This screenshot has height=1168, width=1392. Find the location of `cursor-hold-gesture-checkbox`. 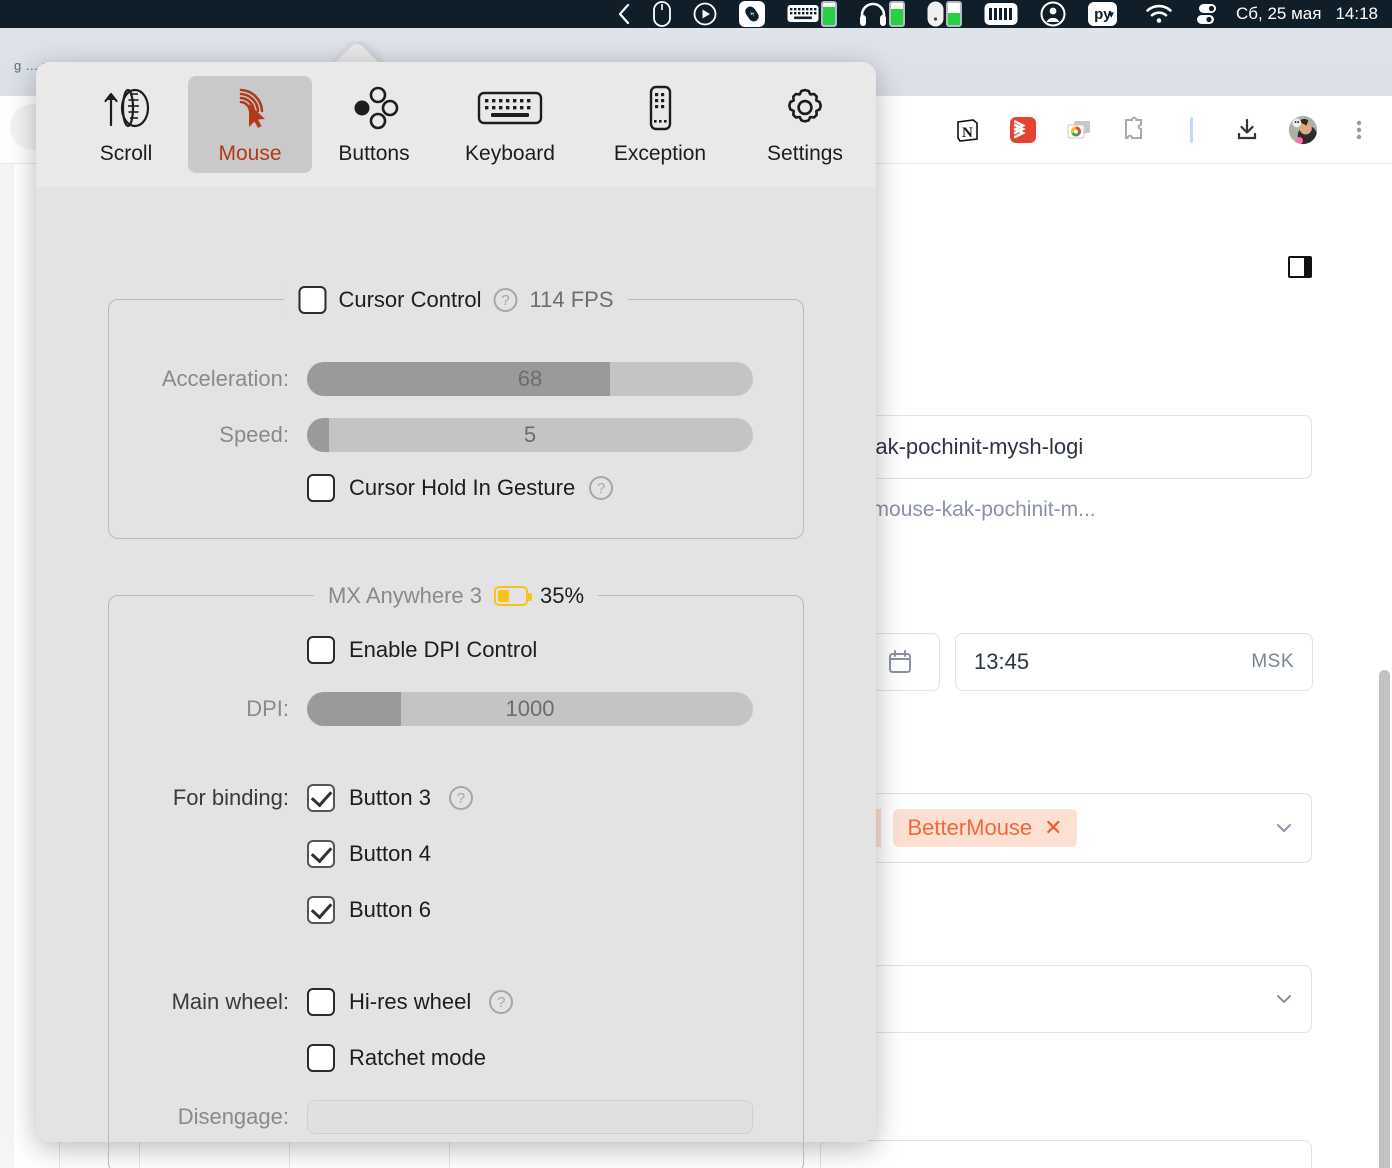

cursor-hold-gesture-checkbox is located at coordinates (321, 488).